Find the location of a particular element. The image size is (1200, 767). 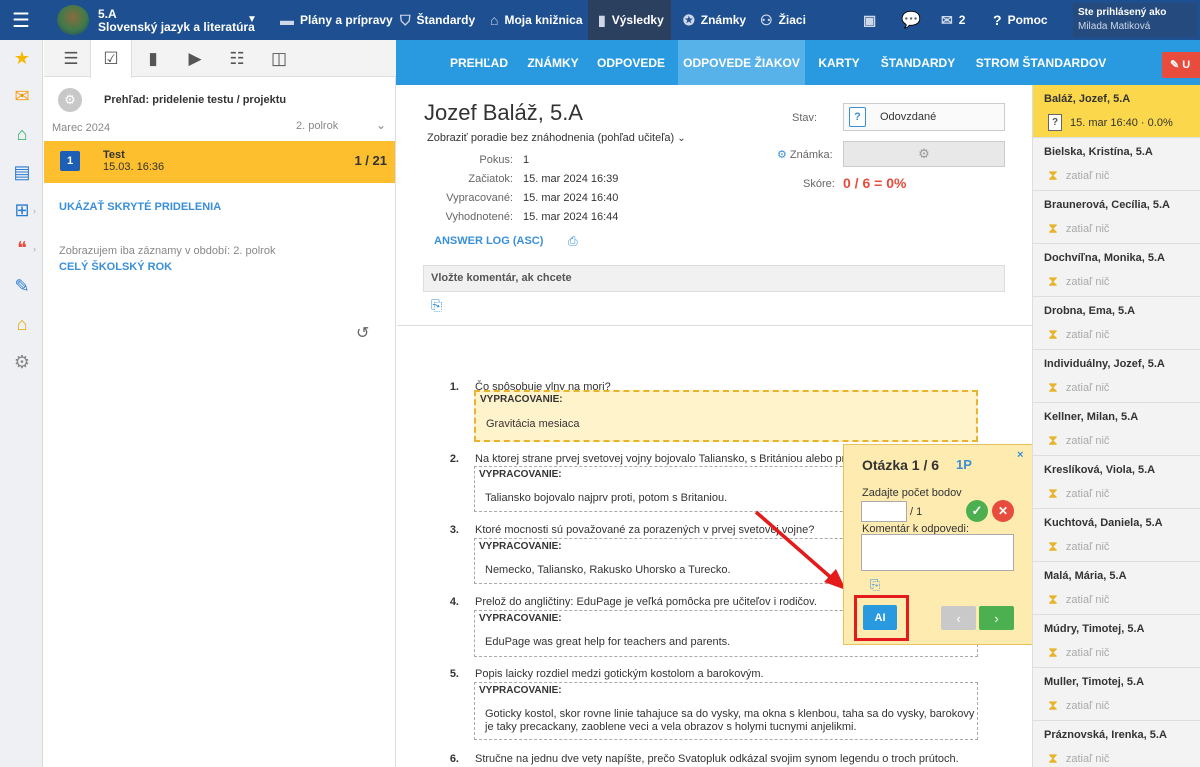

close-icon: × is located at coordinates (1020, 455).